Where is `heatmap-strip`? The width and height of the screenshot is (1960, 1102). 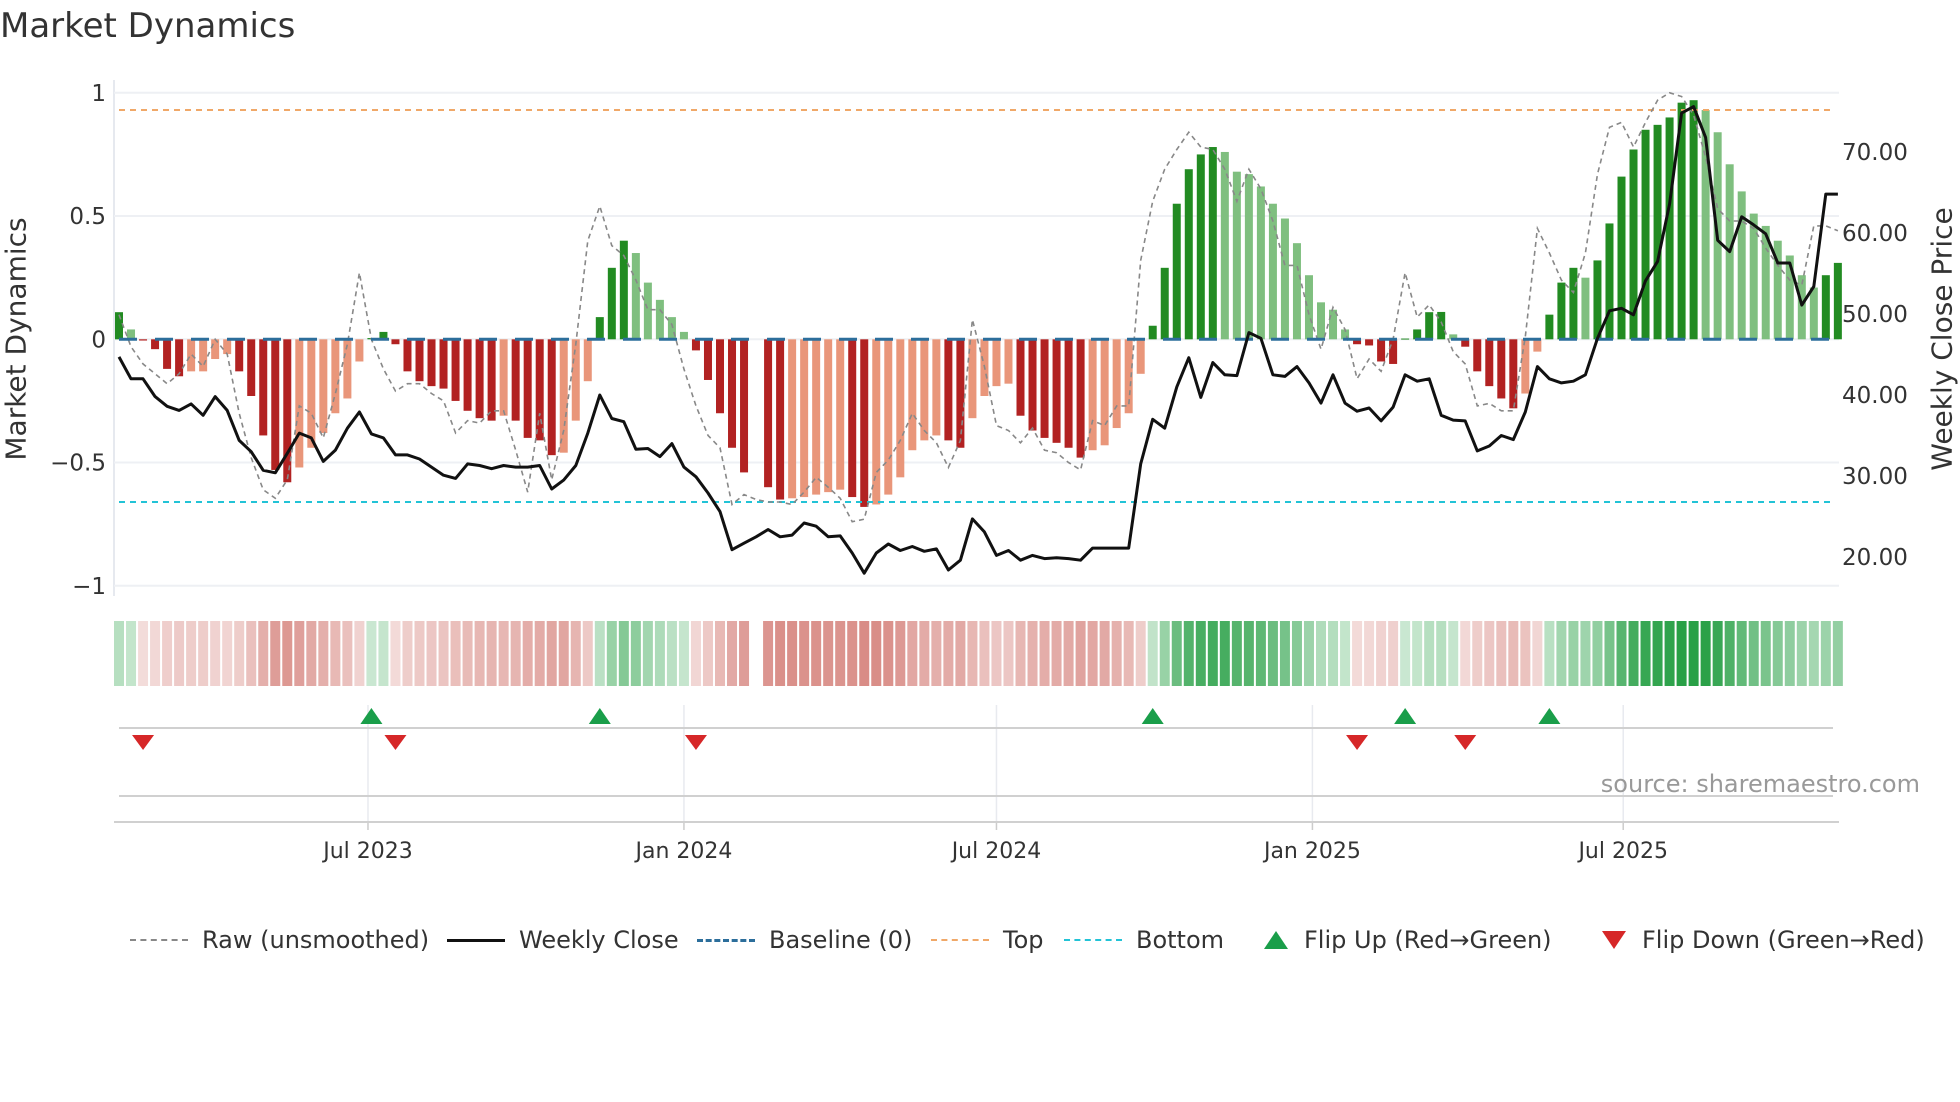
heatmap-strip is located at coordinates (978, 653).